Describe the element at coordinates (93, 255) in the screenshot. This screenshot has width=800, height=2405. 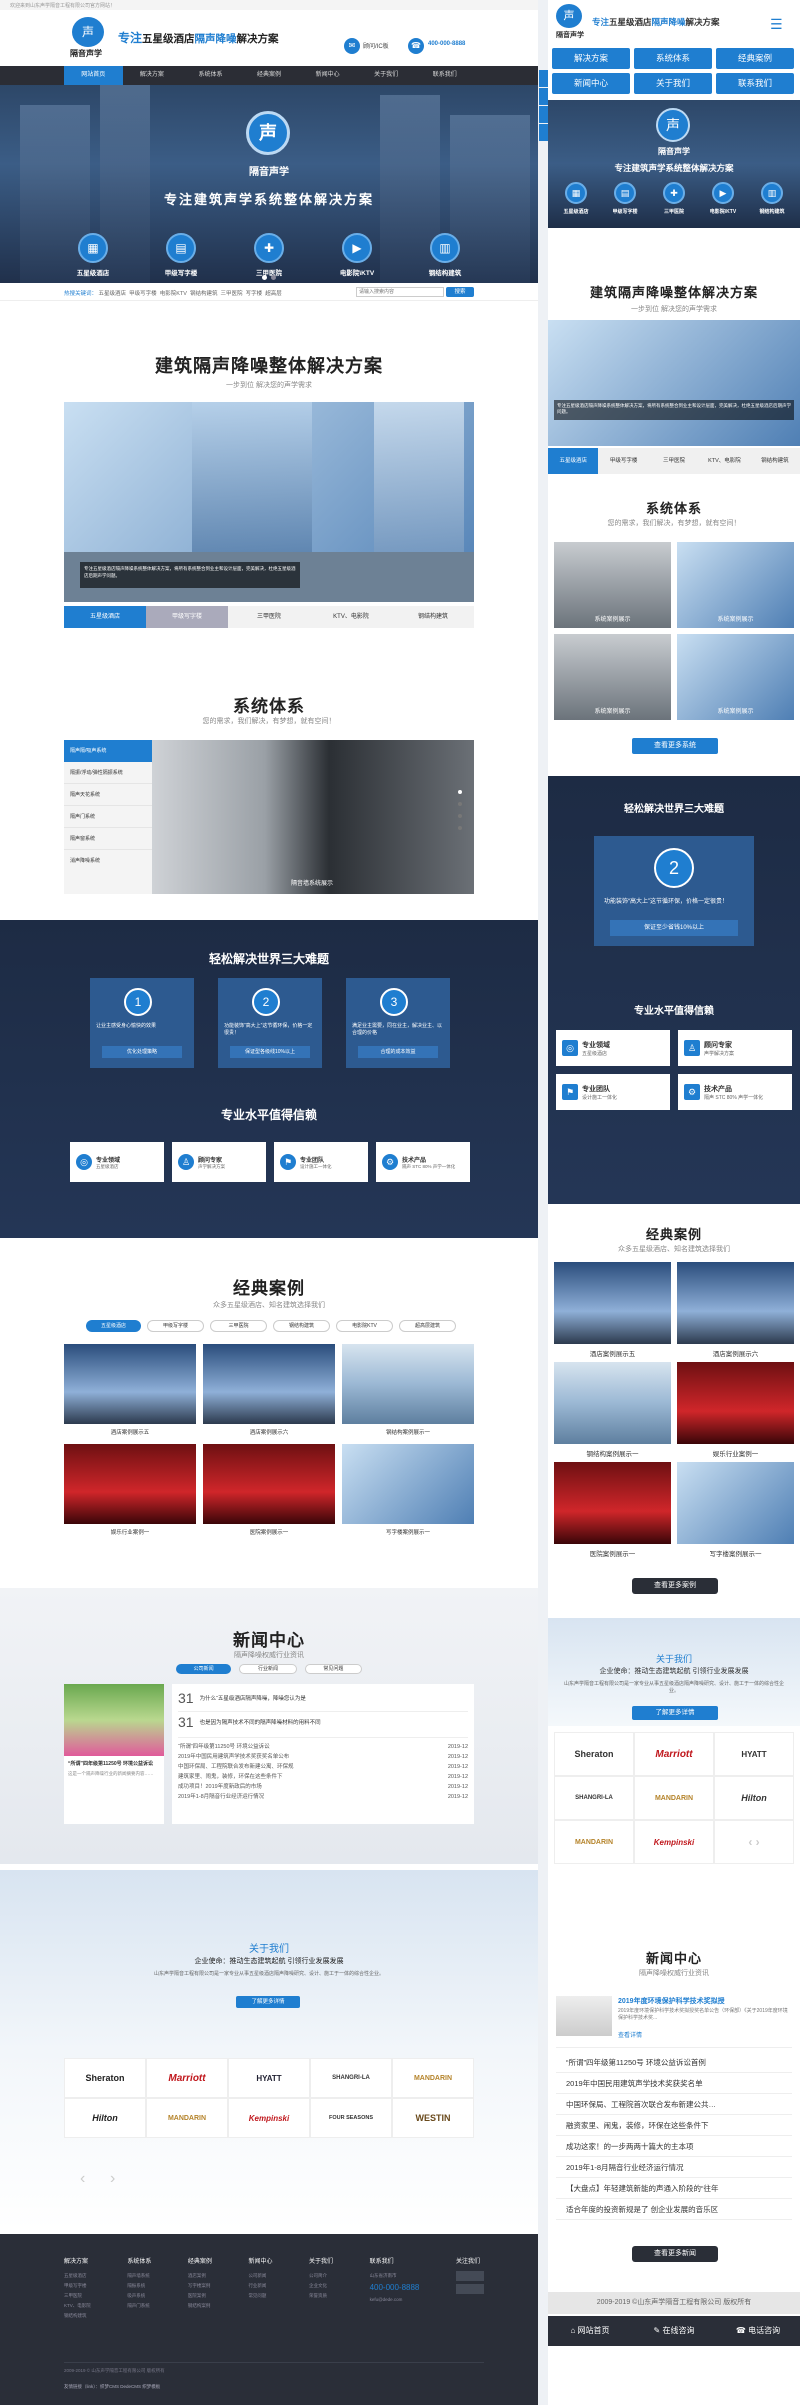
I see `hero-icon-hotel: ▦ 五星级酒店` at that location.